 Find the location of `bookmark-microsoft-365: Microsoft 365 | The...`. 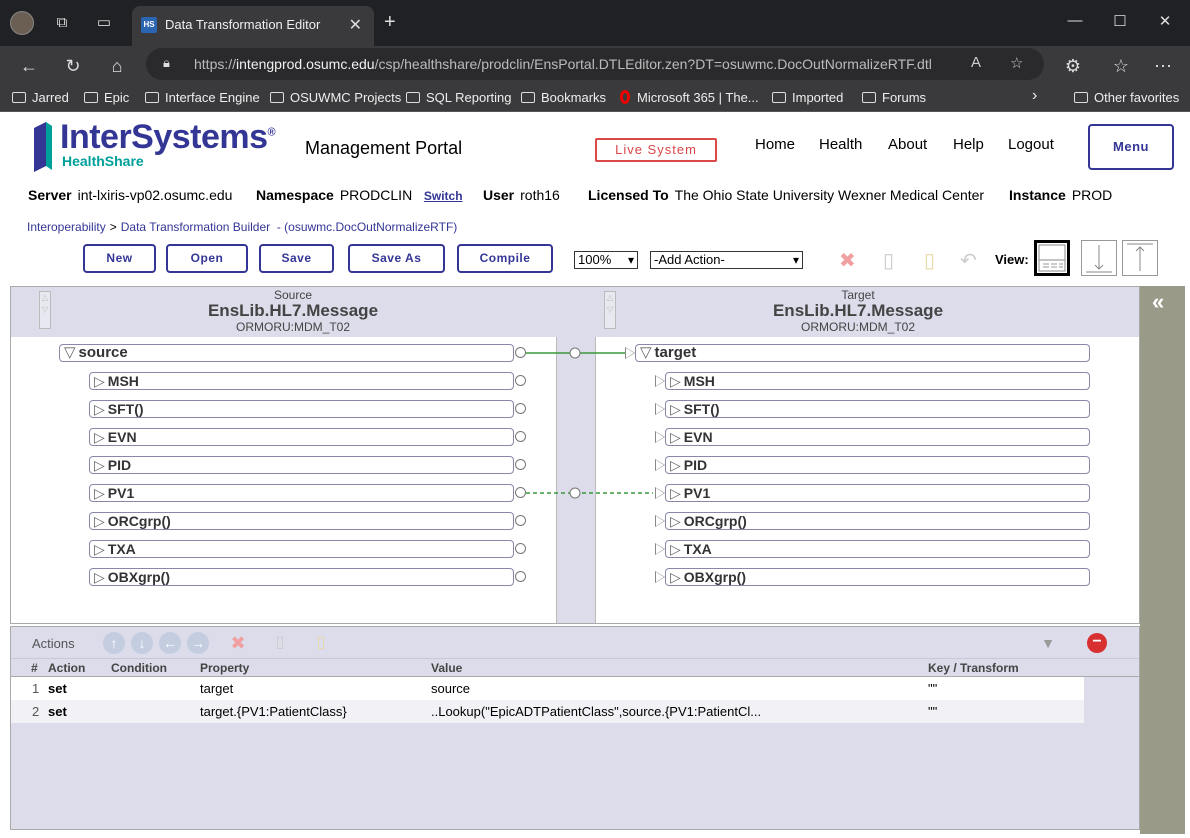

bookmark-microsoft-365: Microsoft 365 | The... is located at coordinates (689, 97).